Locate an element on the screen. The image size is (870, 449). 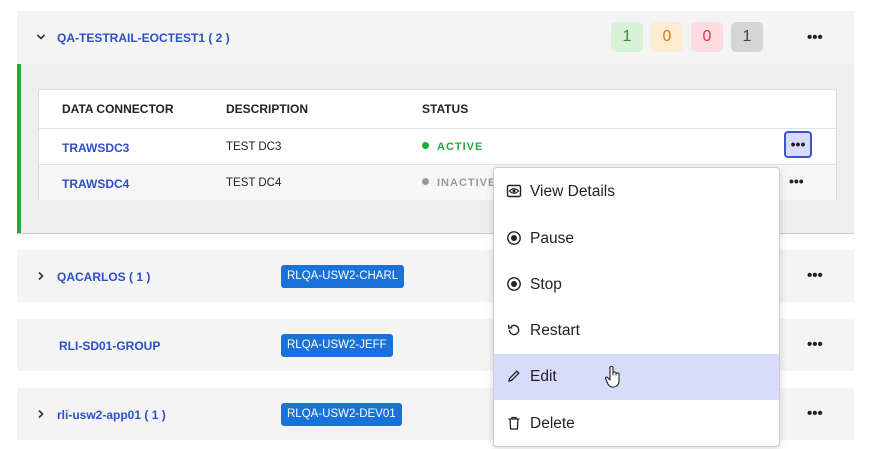
count-badge-red: 0 is located at coordinates (707, 37).